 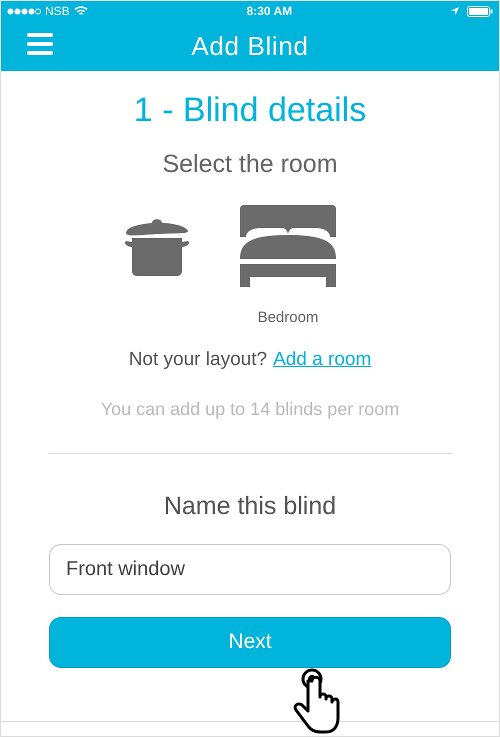 I want to click on next-button: Next, so click(x=250, y=642).